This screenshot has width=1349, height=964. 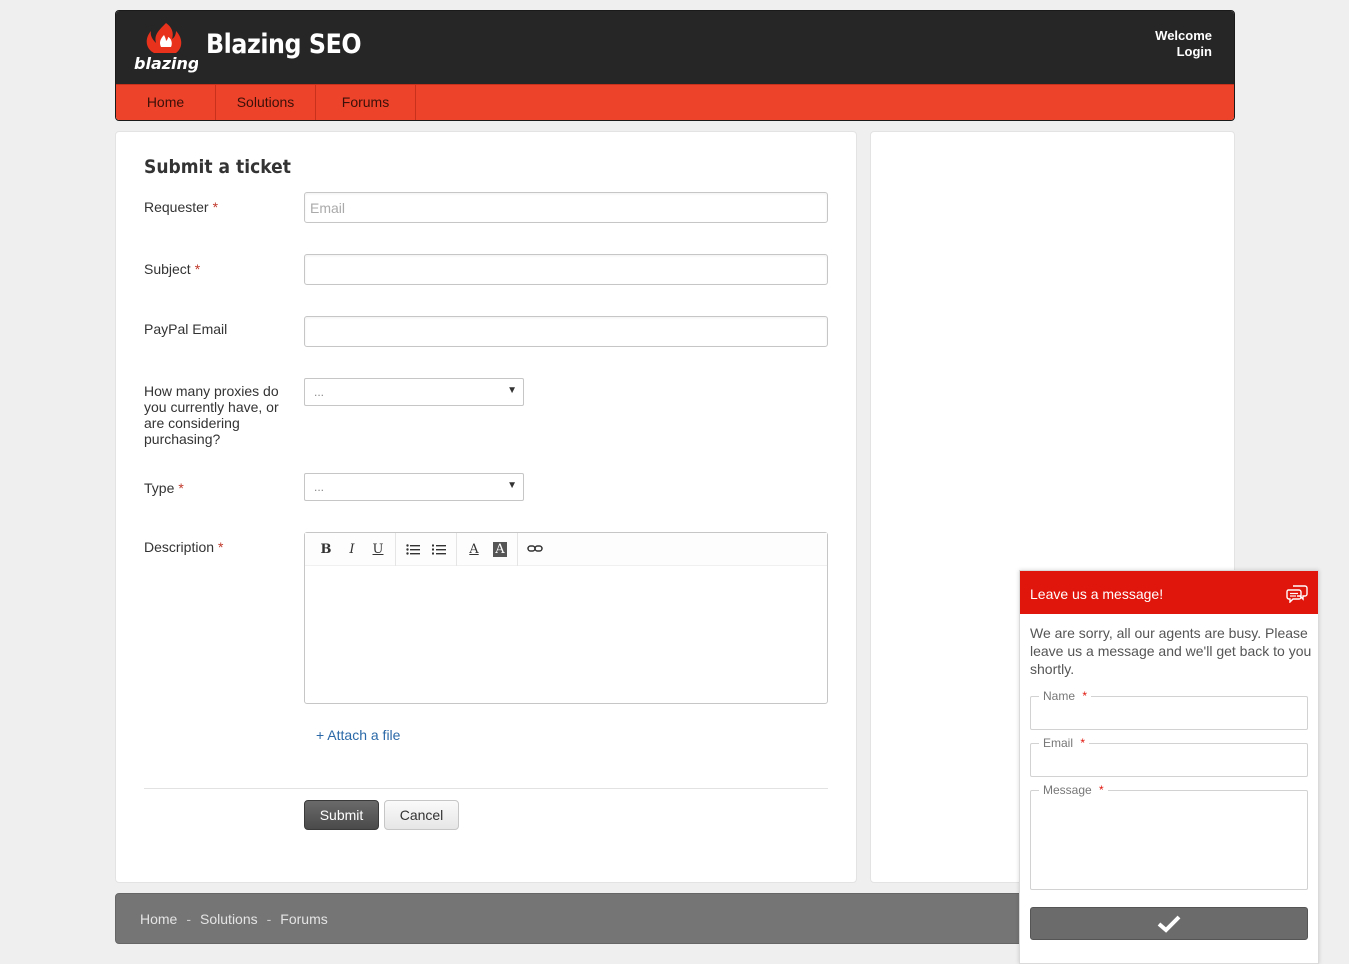 What do you see at coordinates (439, 549) in the screenshot?
I see `numbered-list-icon` at bounding box center [439, 549].